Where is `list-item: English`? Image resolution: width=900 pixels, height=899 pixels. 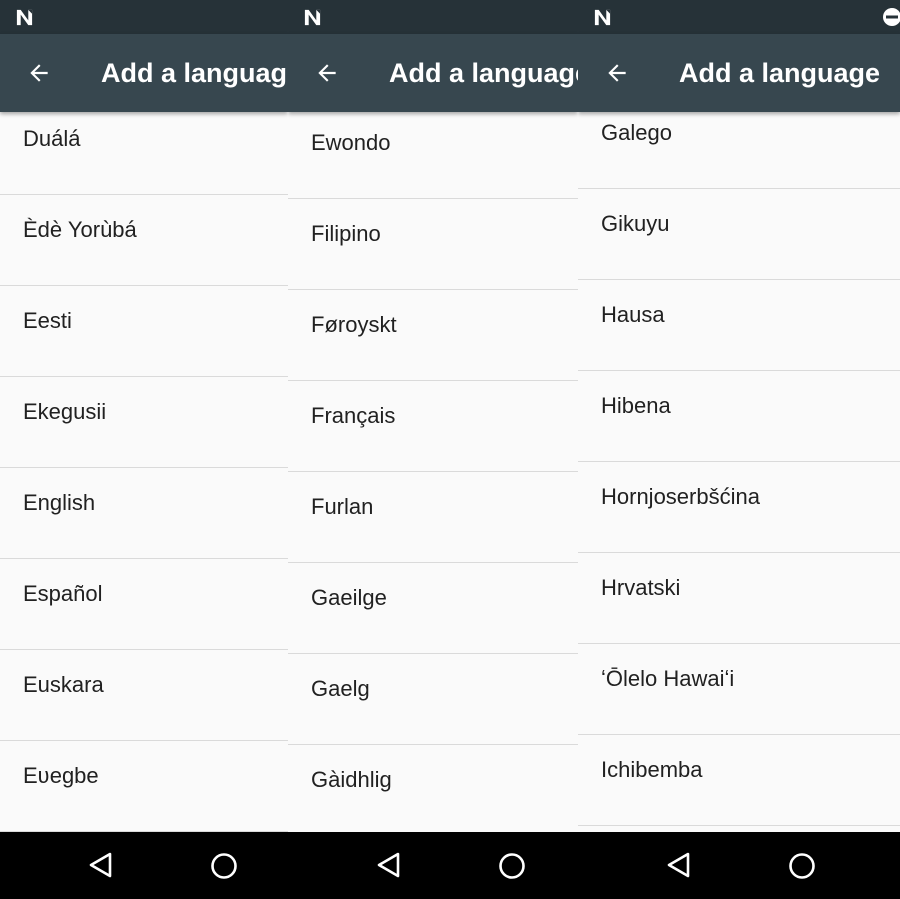 list-item: English is located at coordinates (144, 513).